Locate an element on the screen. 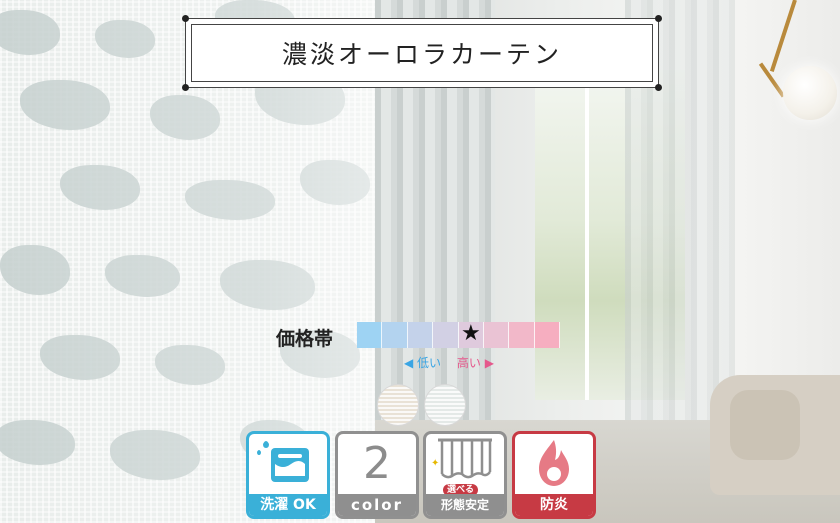 The image size is (840, 523). feature-washable-label: 洗濯 OK is located at coordinates (288, 505).